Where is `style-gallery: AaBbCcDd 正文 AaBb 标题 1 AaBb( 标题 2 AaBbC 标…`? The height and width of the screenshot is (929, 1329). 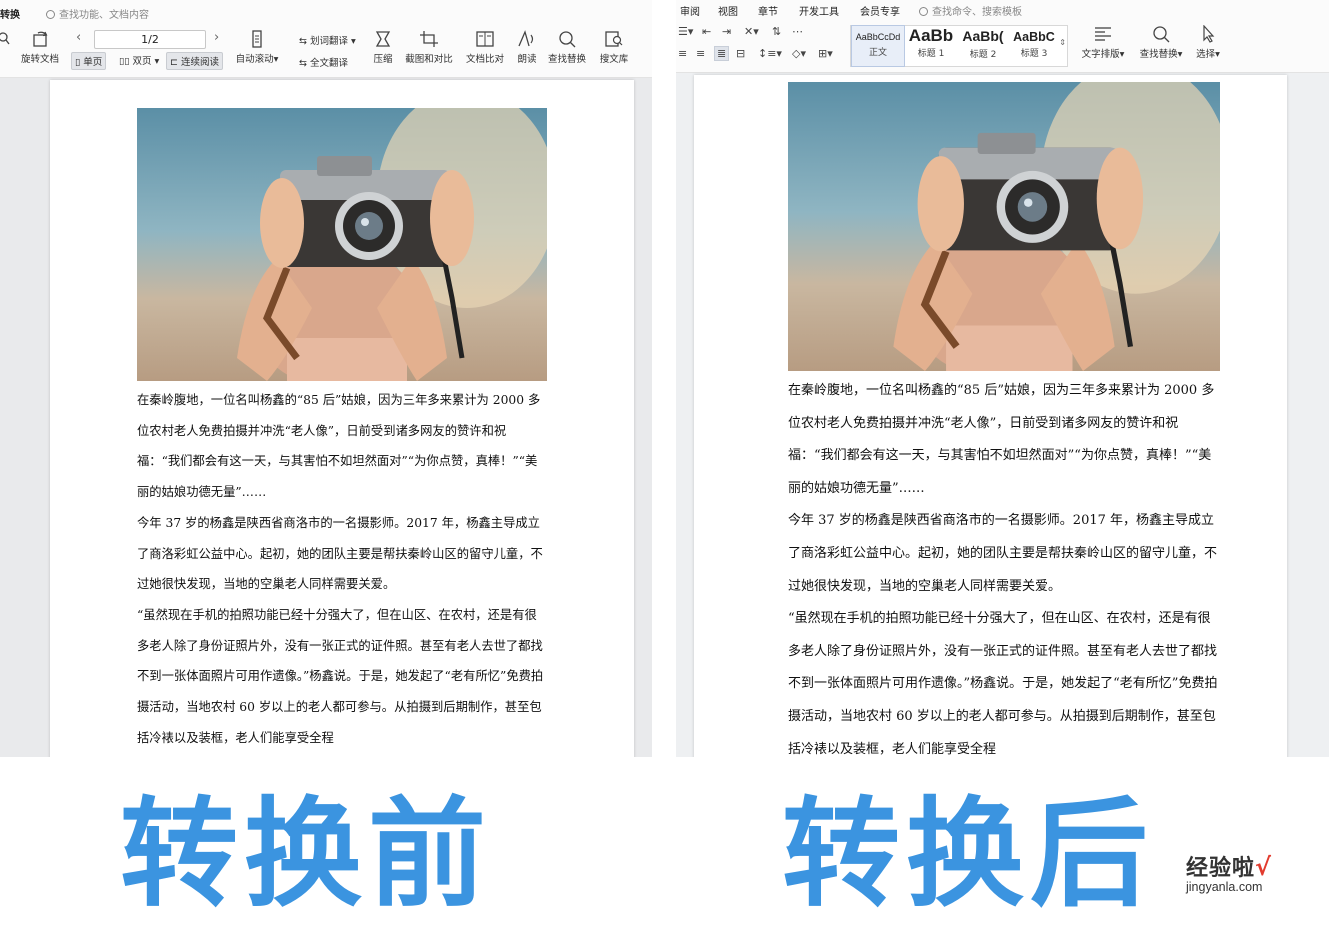
style-gallery: AaBbCcDd 正文 AaBb 标题 1 AaBb( 标题 2 AaBbC 标… is located at coordinates (959, 46).